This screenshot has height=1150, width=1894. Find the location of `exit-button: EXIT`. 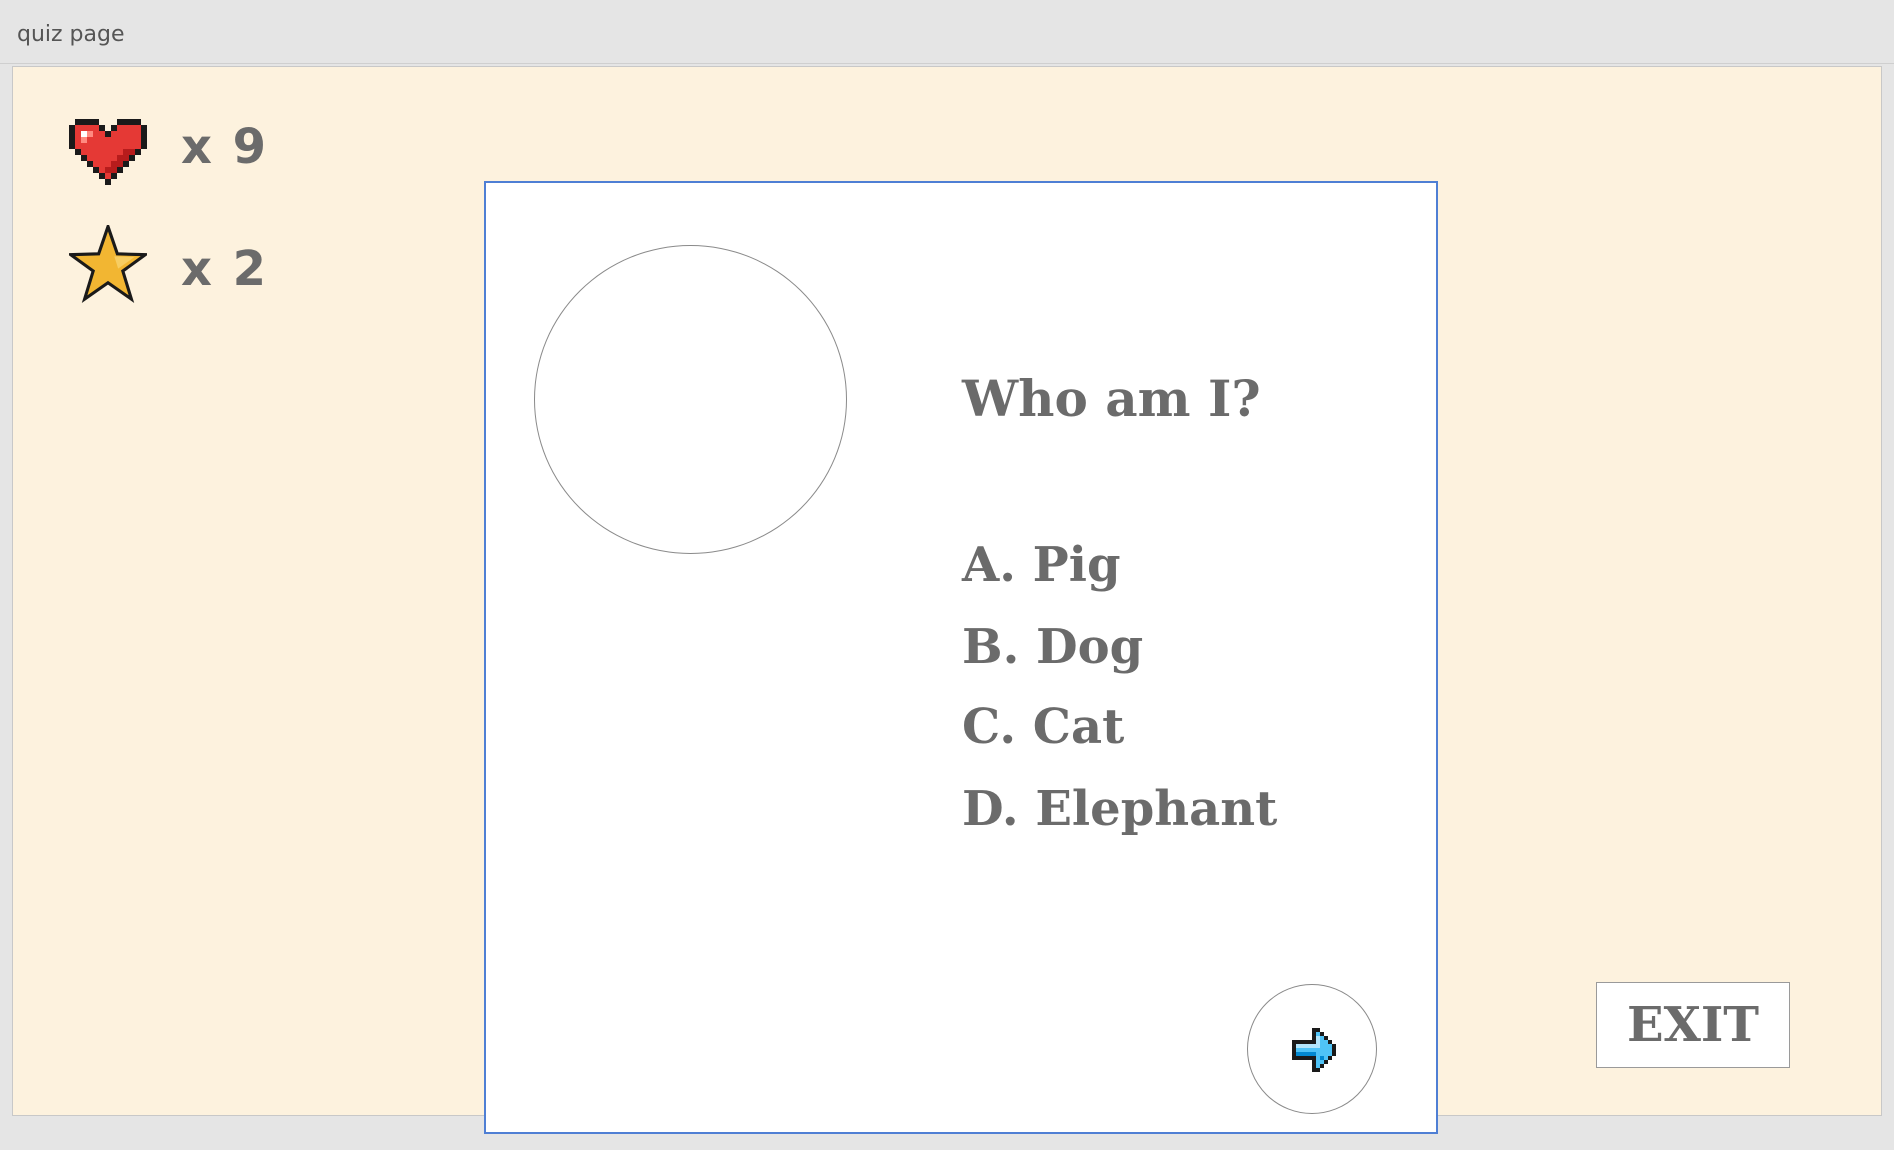

exit-button: EXIT is located at coordinates (1693, 1025).